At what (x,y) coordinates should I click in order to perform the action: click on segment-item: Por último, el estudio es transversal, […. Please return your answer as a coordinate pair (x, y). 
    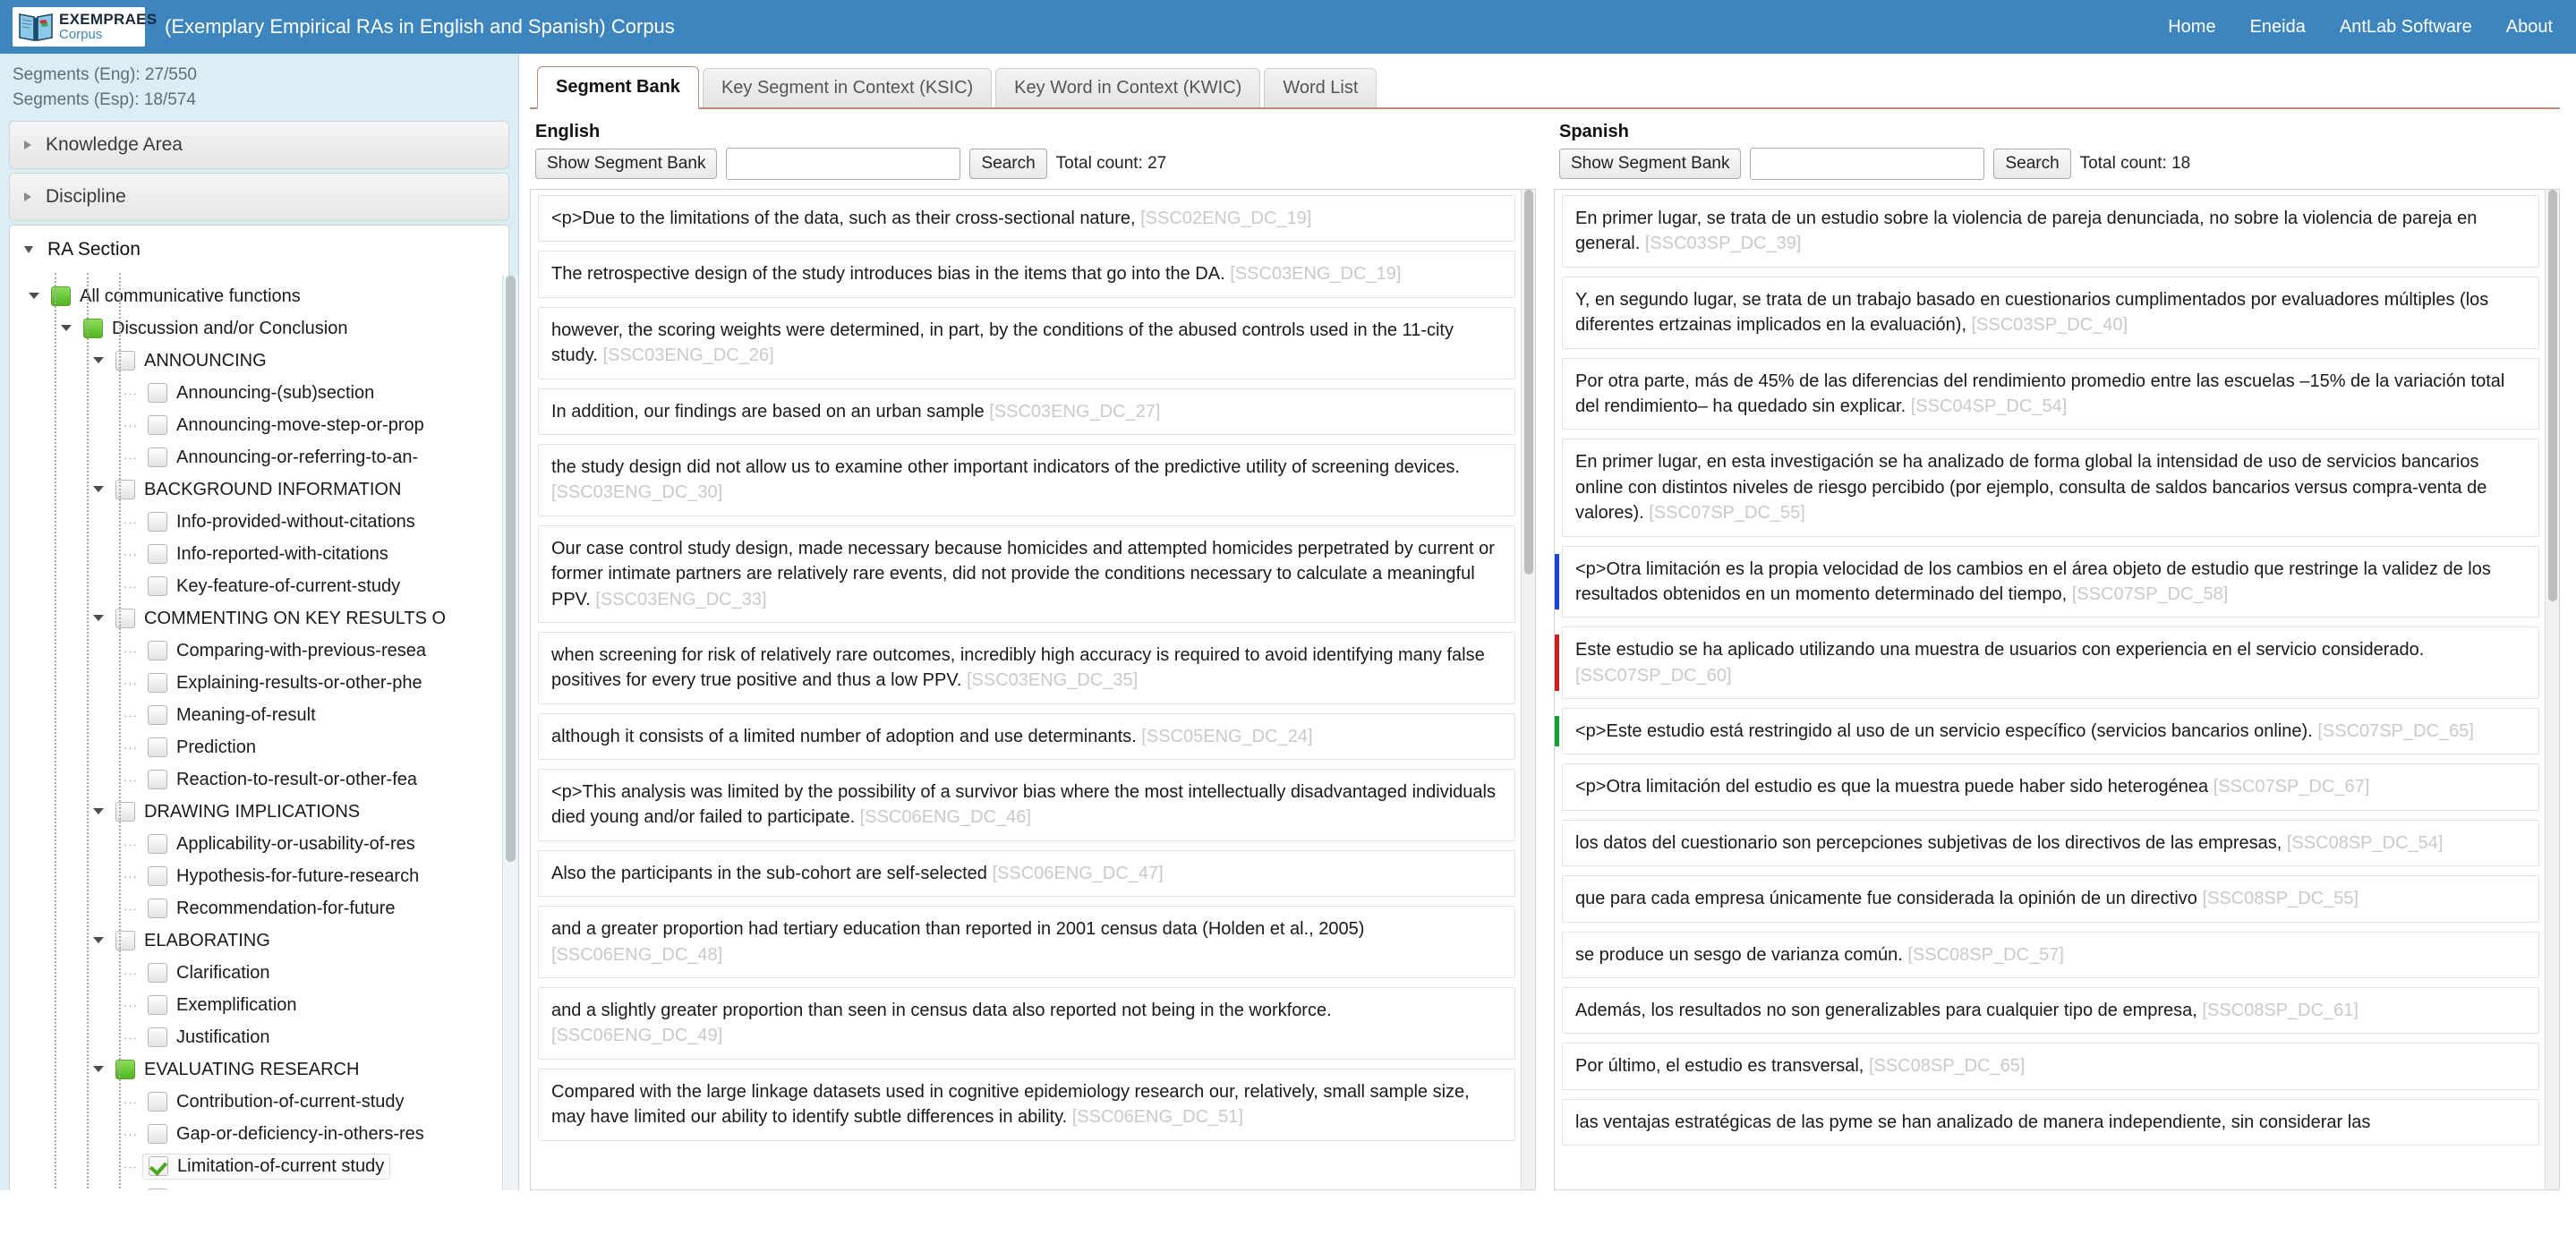
    Looking at the image, I should click on (2050, 1066).